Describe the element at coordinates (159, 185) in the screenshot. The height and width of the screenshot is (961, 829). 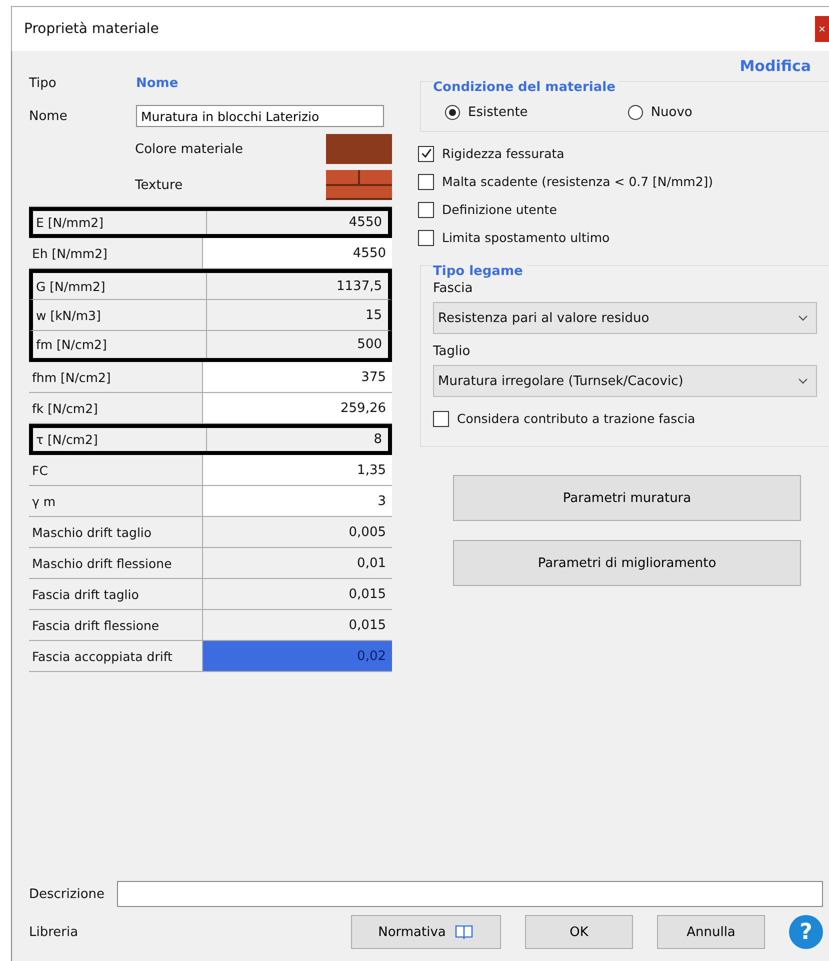
I see `texture-label: Texture` at that location.